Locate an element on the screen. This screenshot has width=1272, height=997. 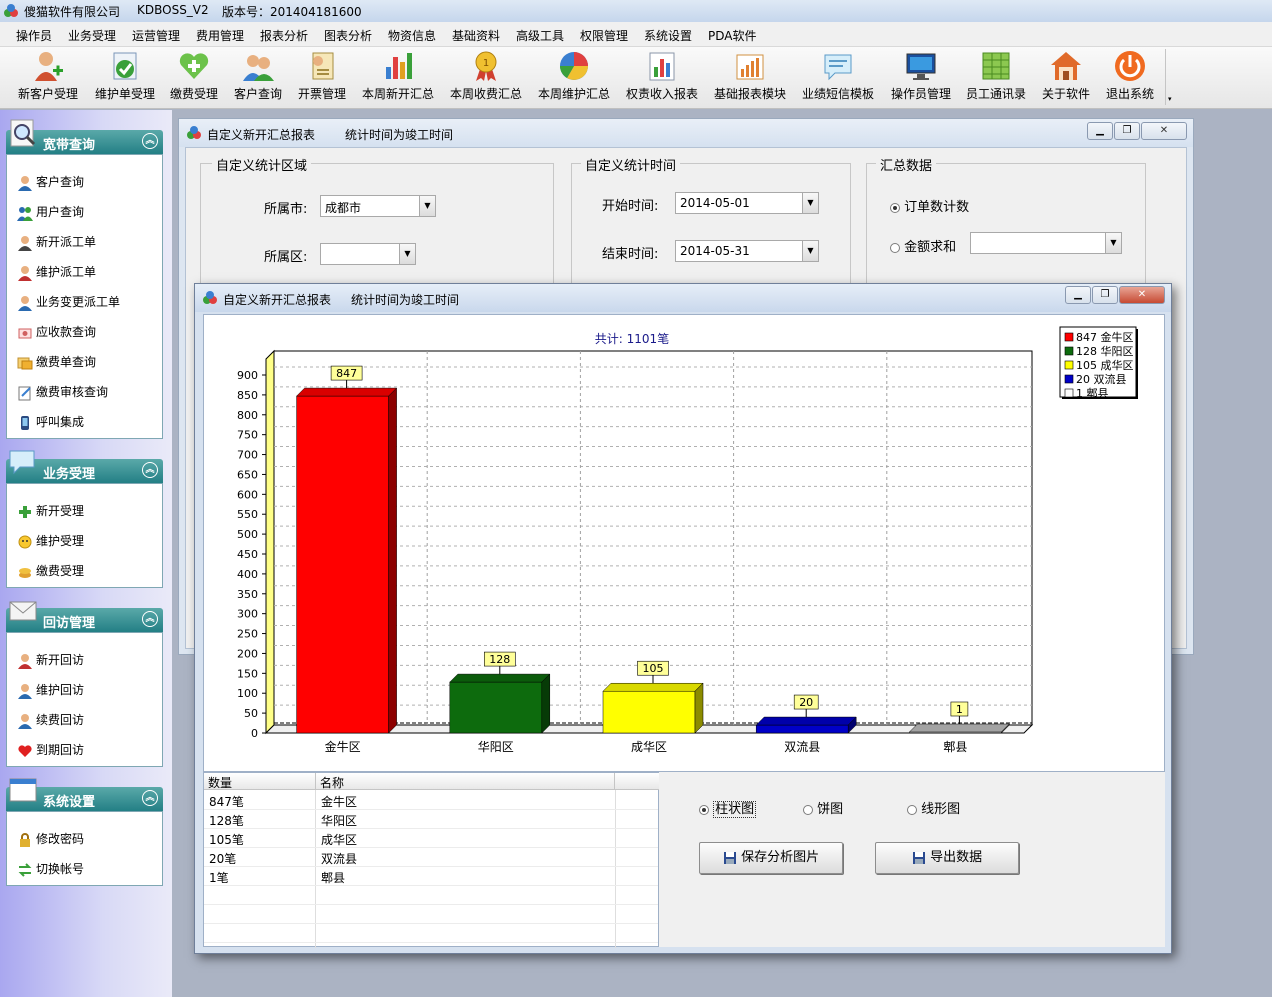
menu-system-settings: 系统设置 is located at coordinates (668, 35).